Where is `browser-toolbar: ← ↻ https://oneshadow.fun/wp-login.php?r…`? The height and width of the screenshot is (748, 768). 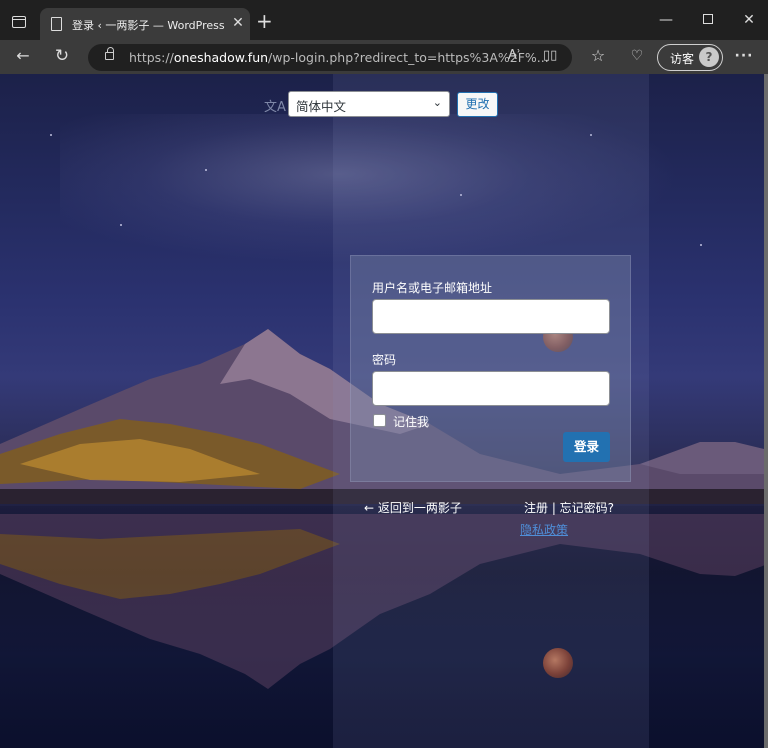 browser-toolbar: ← ↻ https://oneshadow.fun/wp-login.php?r… is located at coordinates (384, 57).